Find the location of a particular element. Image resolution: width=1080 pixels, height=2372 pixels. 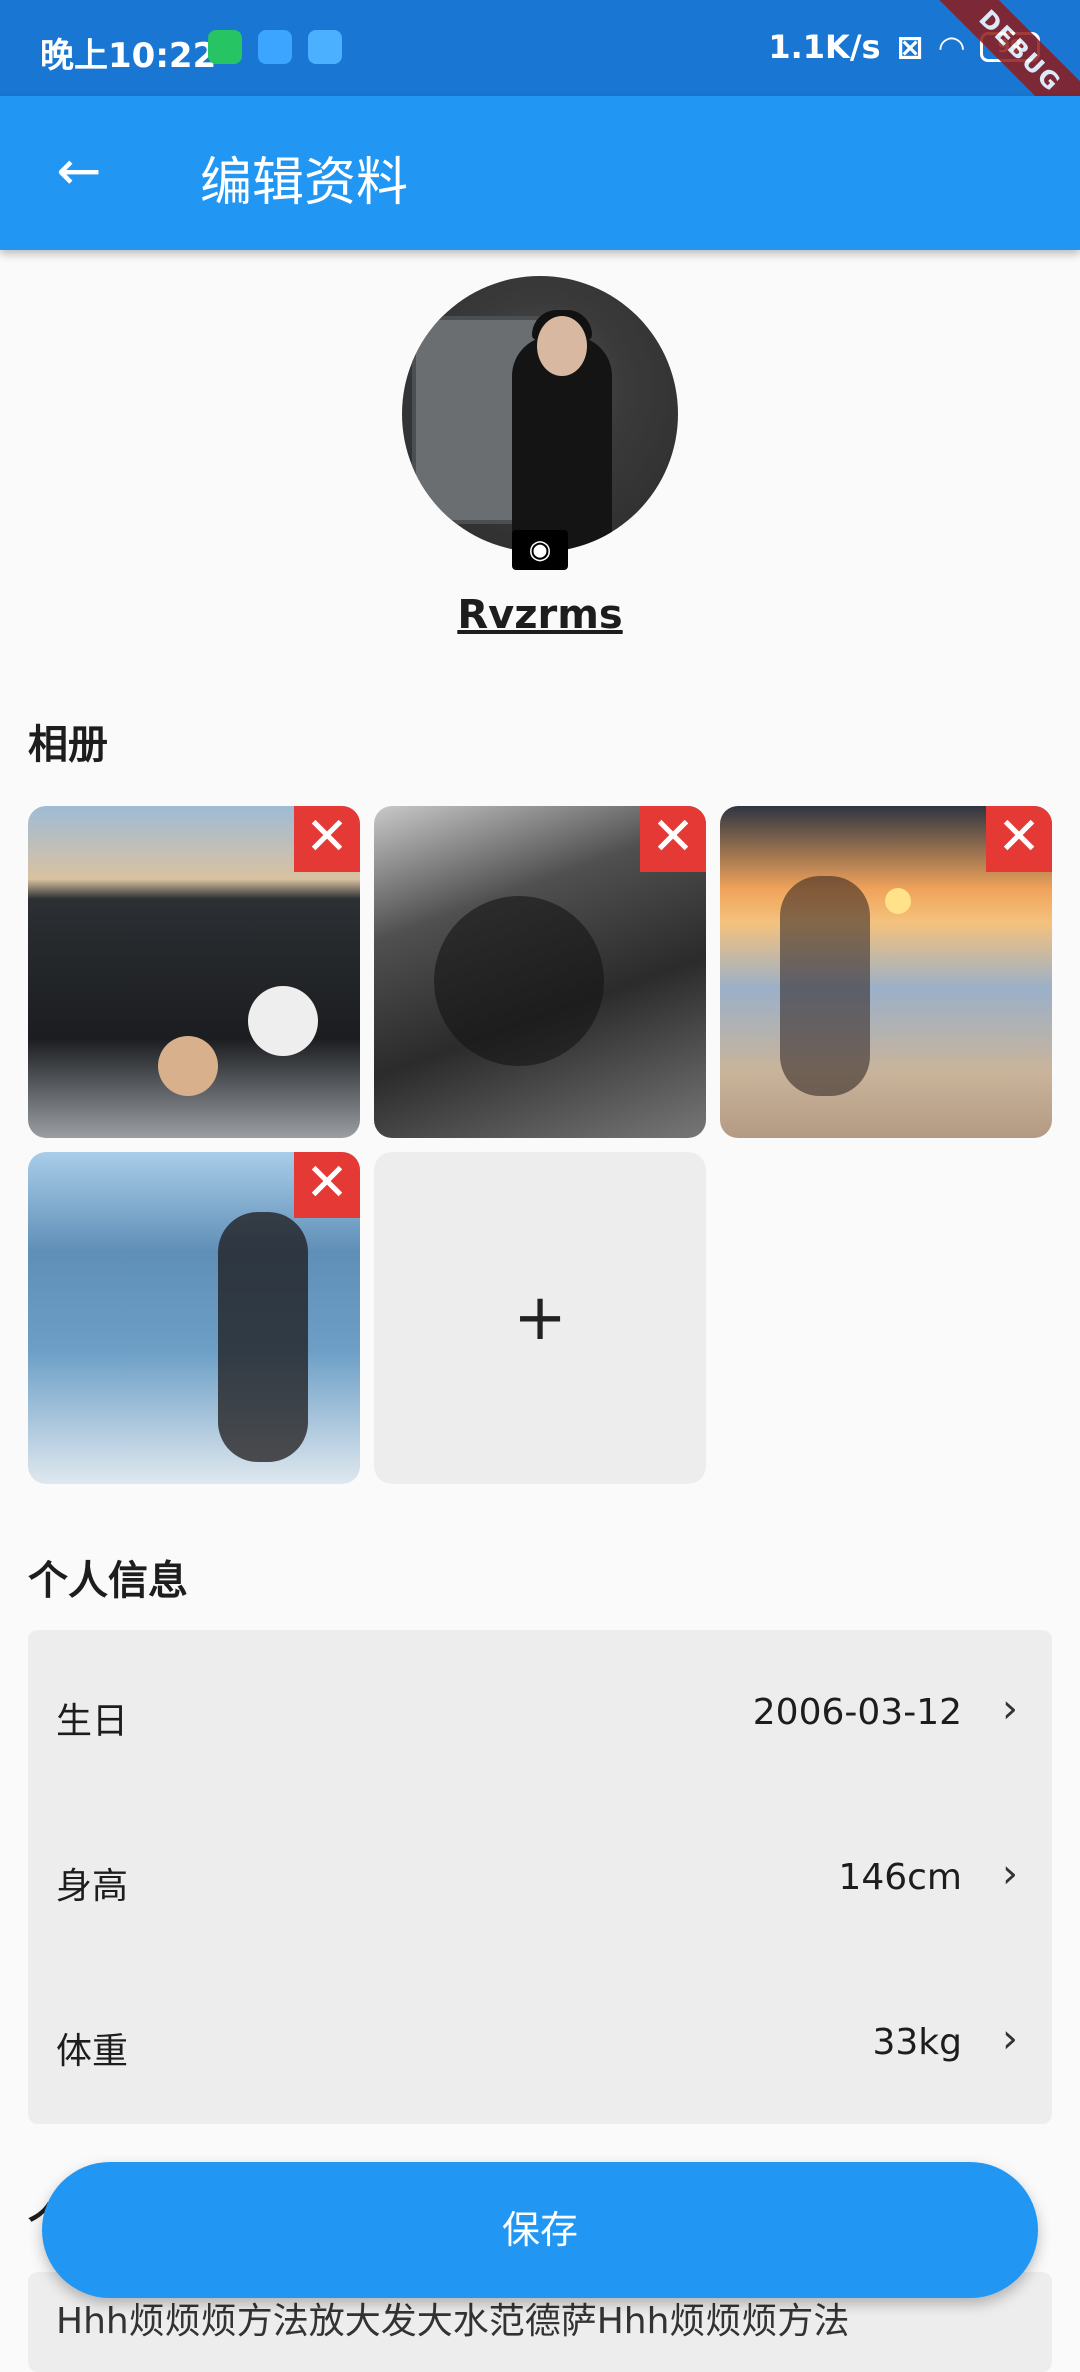

info-label: 生日 is located at coordinates (92, 1721).